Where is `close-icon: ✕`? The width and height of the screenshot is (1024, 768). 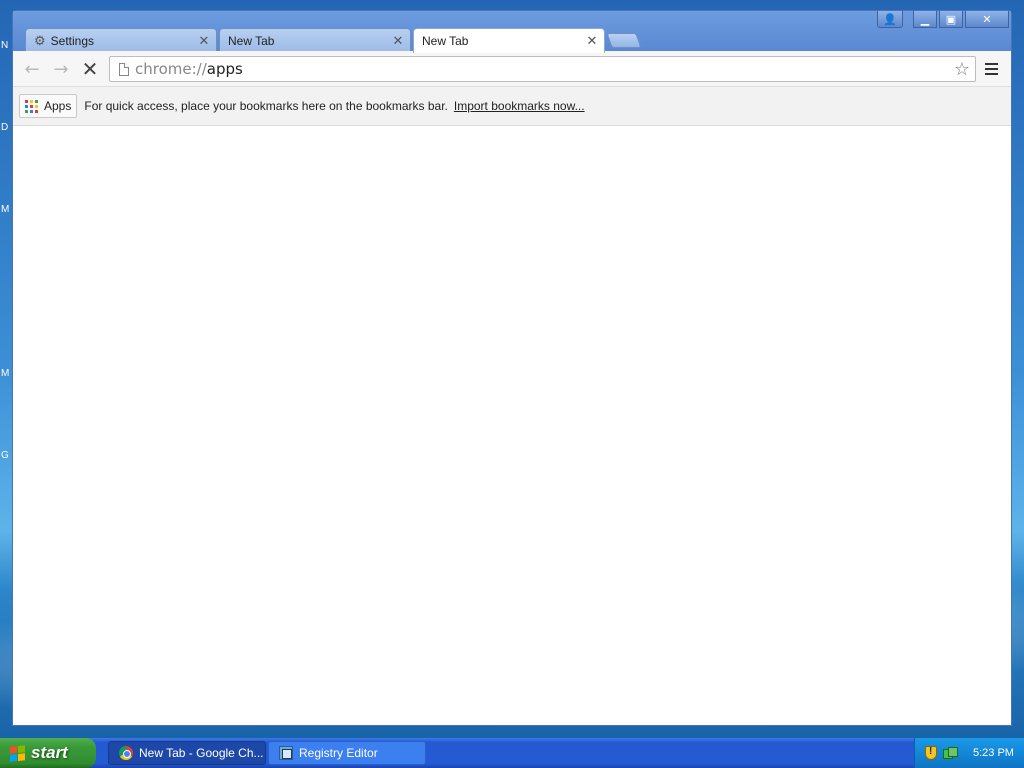 close-icon: ✕ is located at coordinates (987, 19).